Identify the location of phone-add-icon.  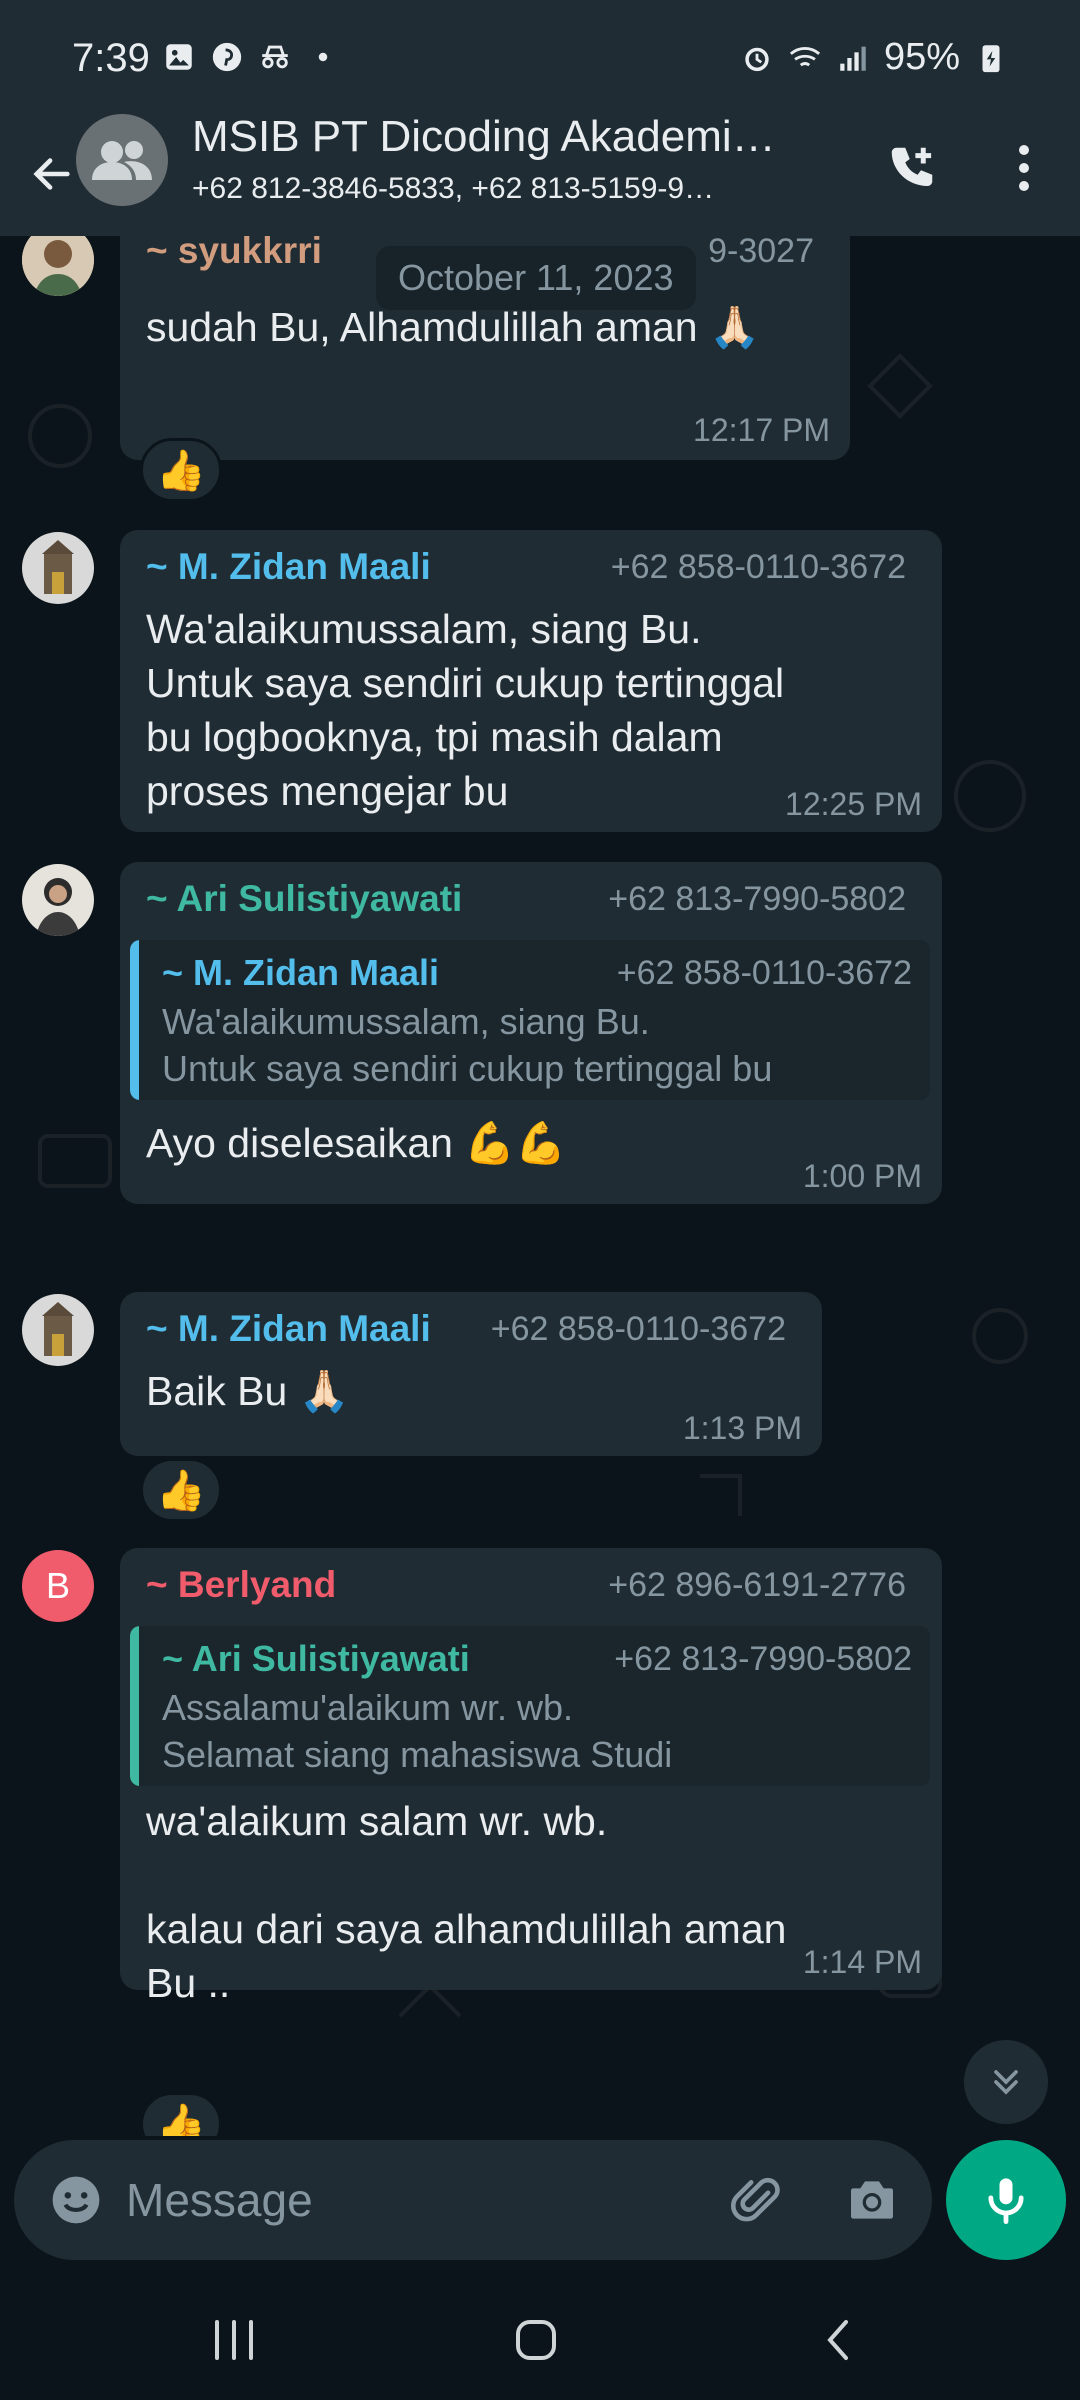
(912, 166).